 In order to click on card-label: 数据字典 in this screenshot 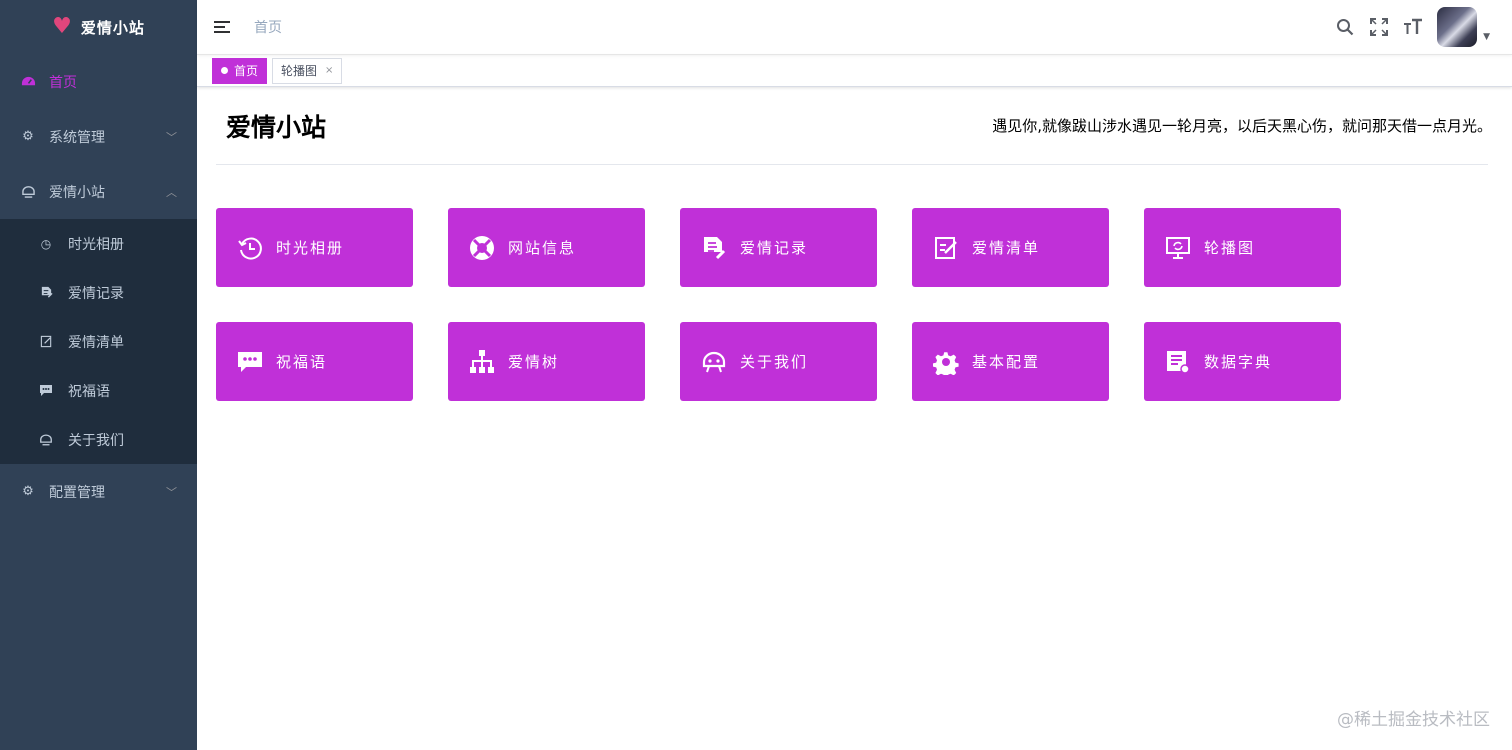, I will do `click(1238, 362)`.